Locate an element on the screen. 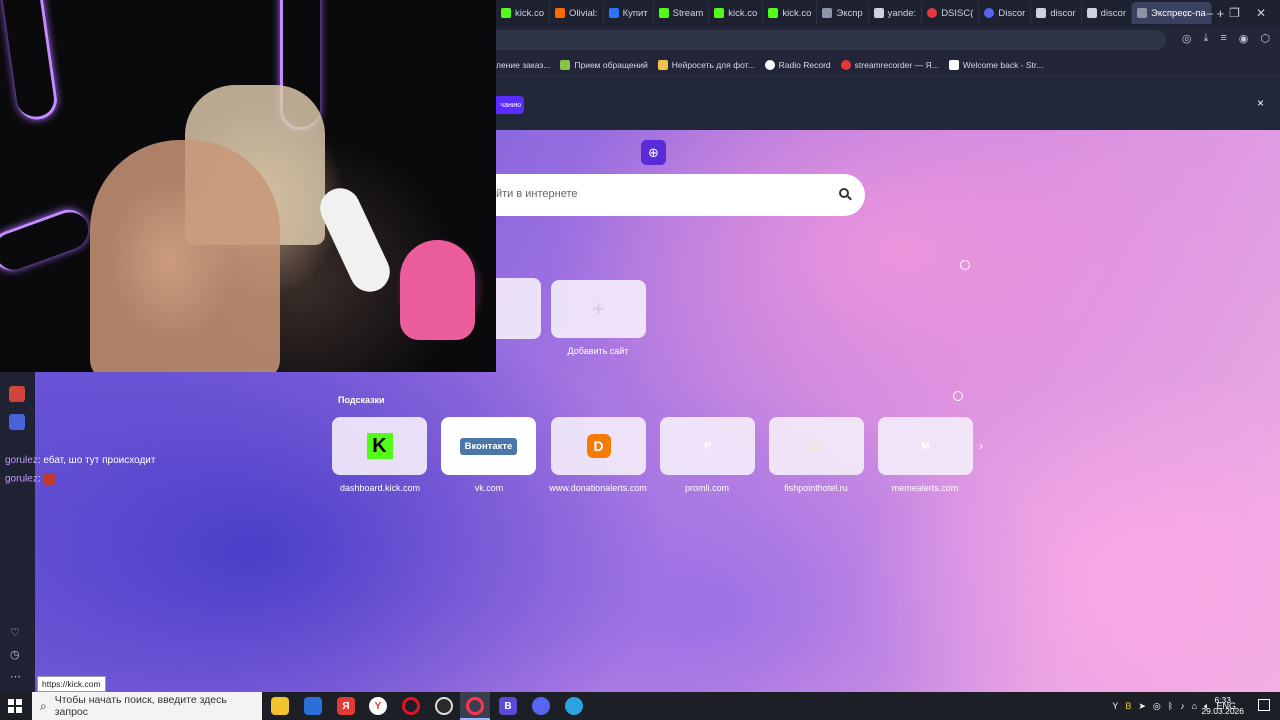 The height and width of the screenshot is (720, 1280). tab: Olivial: is located at coordinates (577, 13).